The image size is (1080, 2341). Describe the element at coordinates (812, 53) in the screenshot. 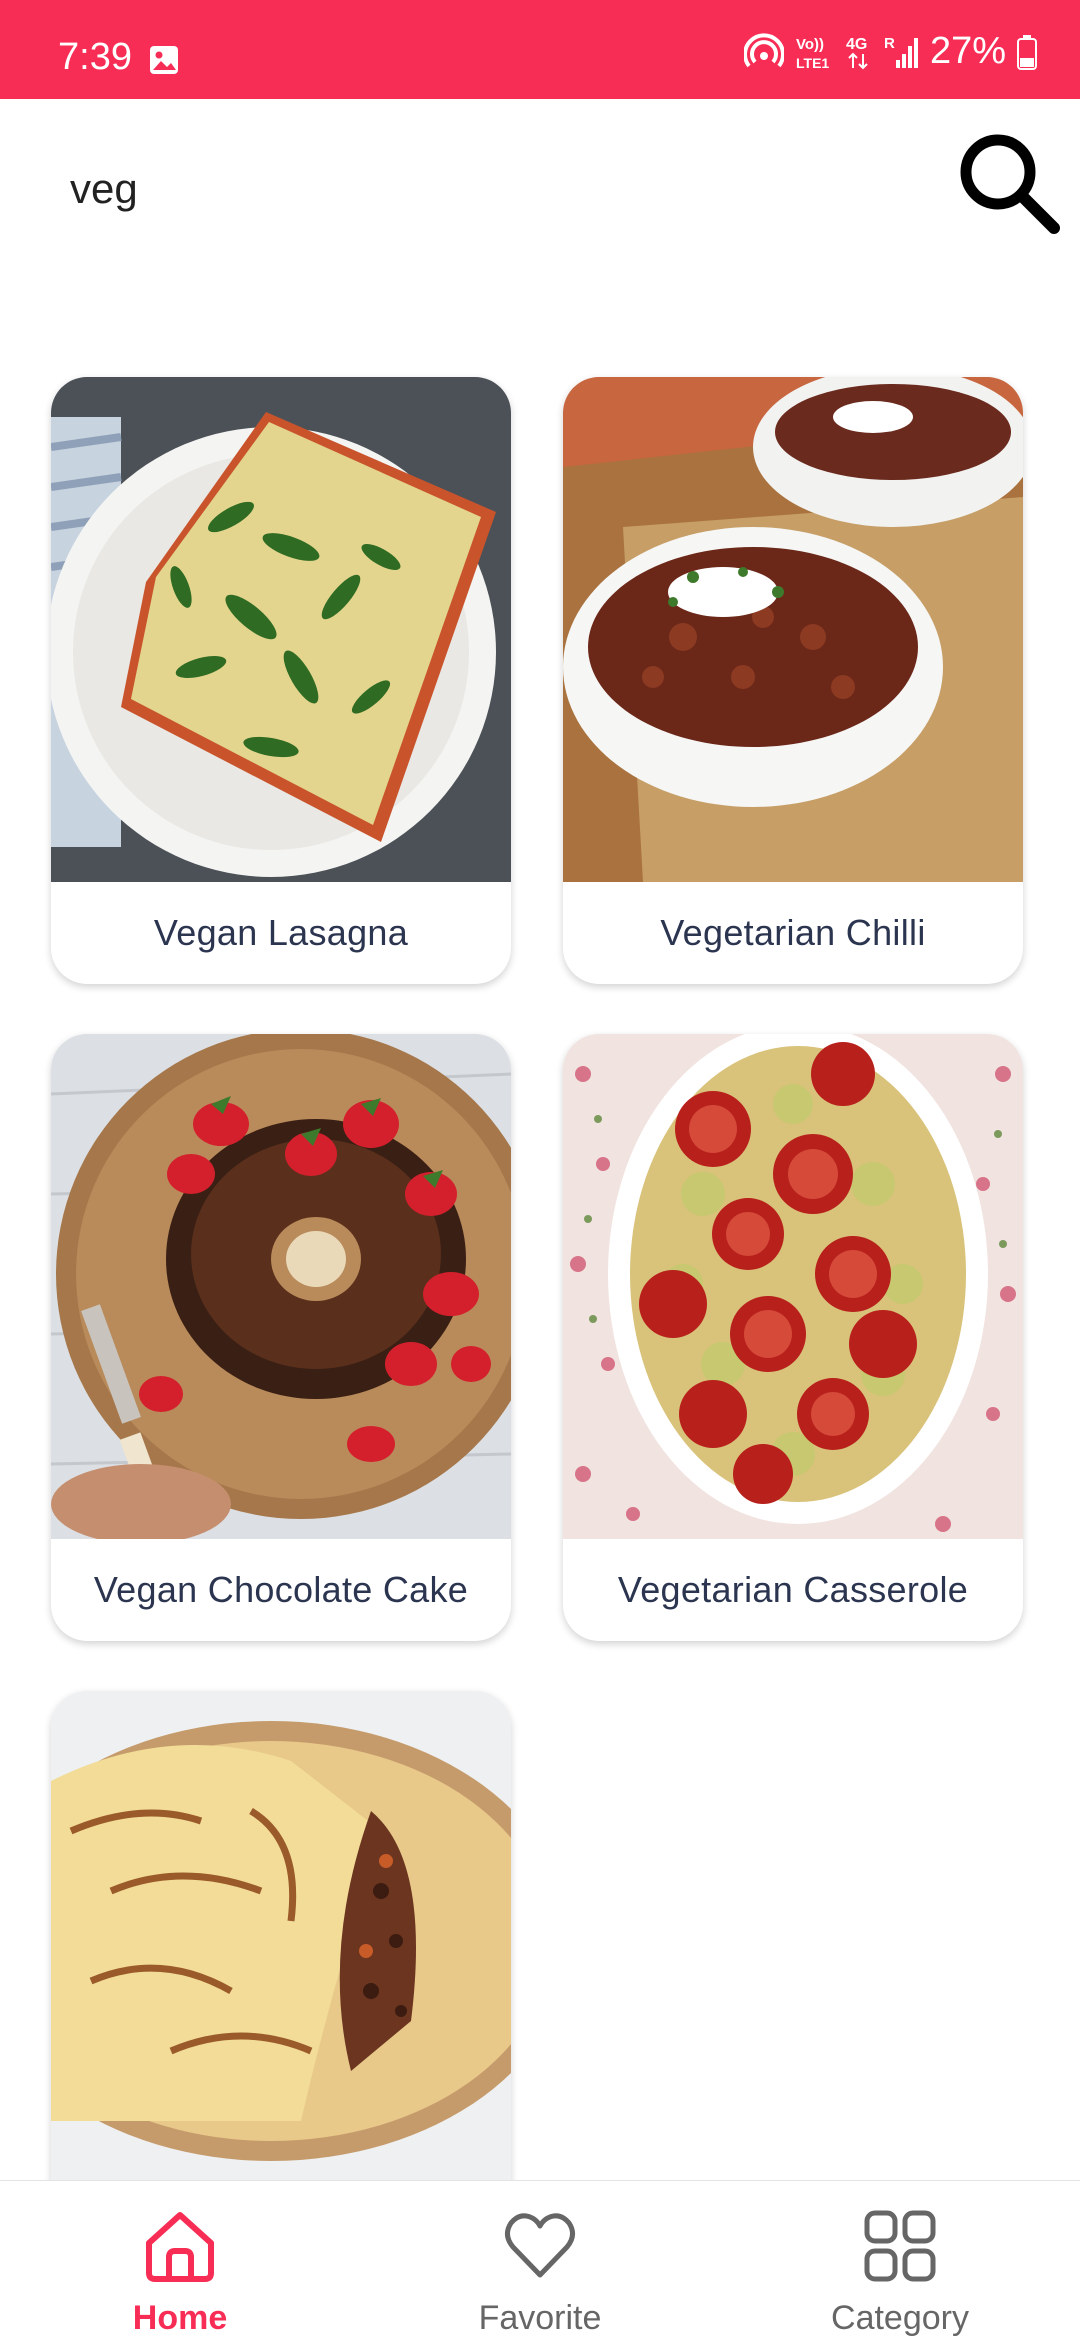

I see `volte-icon: Vo)) LTE1` at that location.